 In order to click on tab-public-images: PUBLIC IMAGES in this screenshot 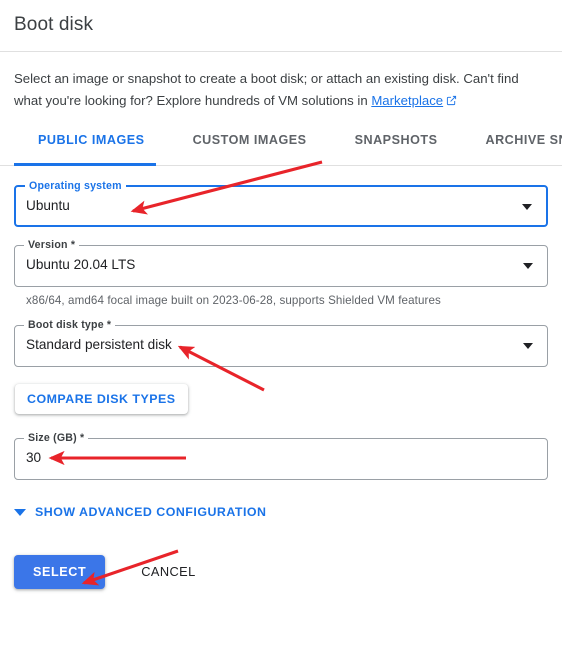, I will do `click(91, 139)`.